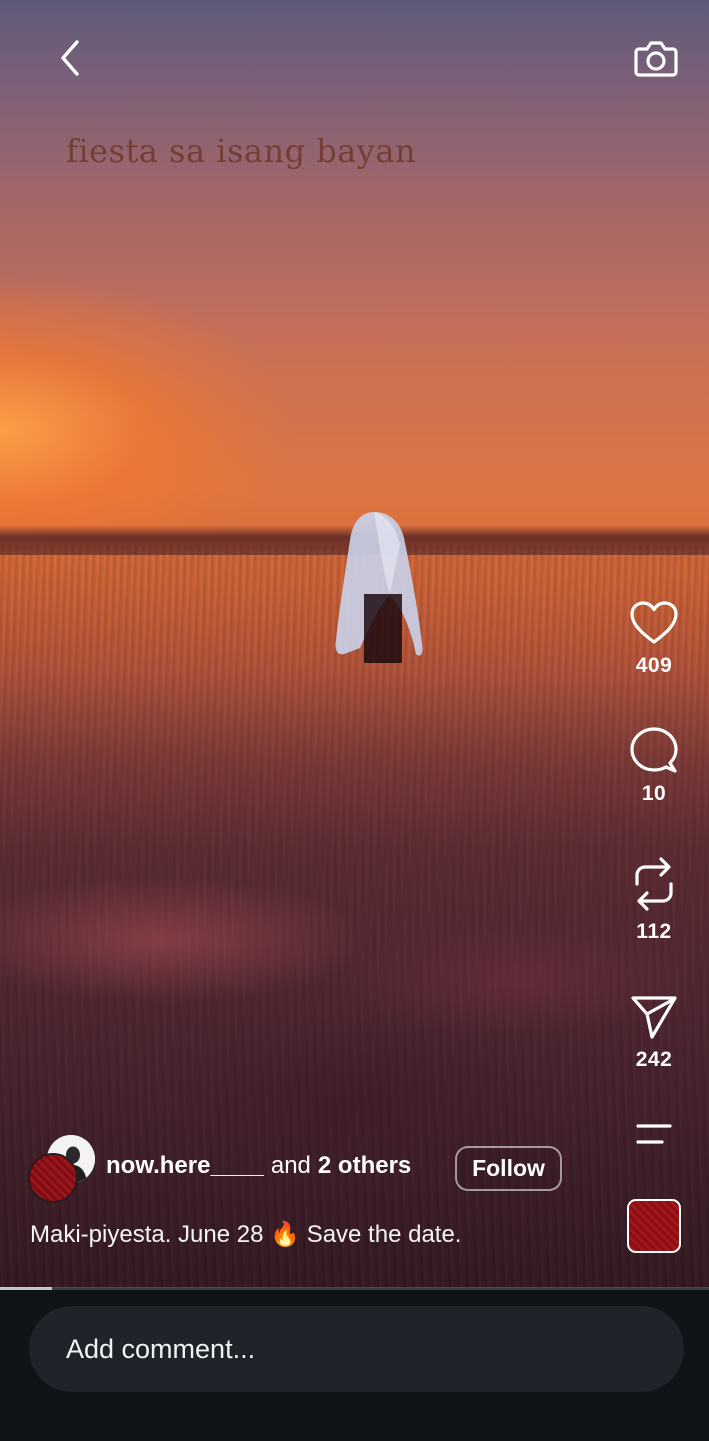 Image resolution: width=709 pixels, height=1441 pixels. What do you see at coordinates (356, 1349) in the screenshot?
I see `comment-input` at bounding box center [356, 1349].